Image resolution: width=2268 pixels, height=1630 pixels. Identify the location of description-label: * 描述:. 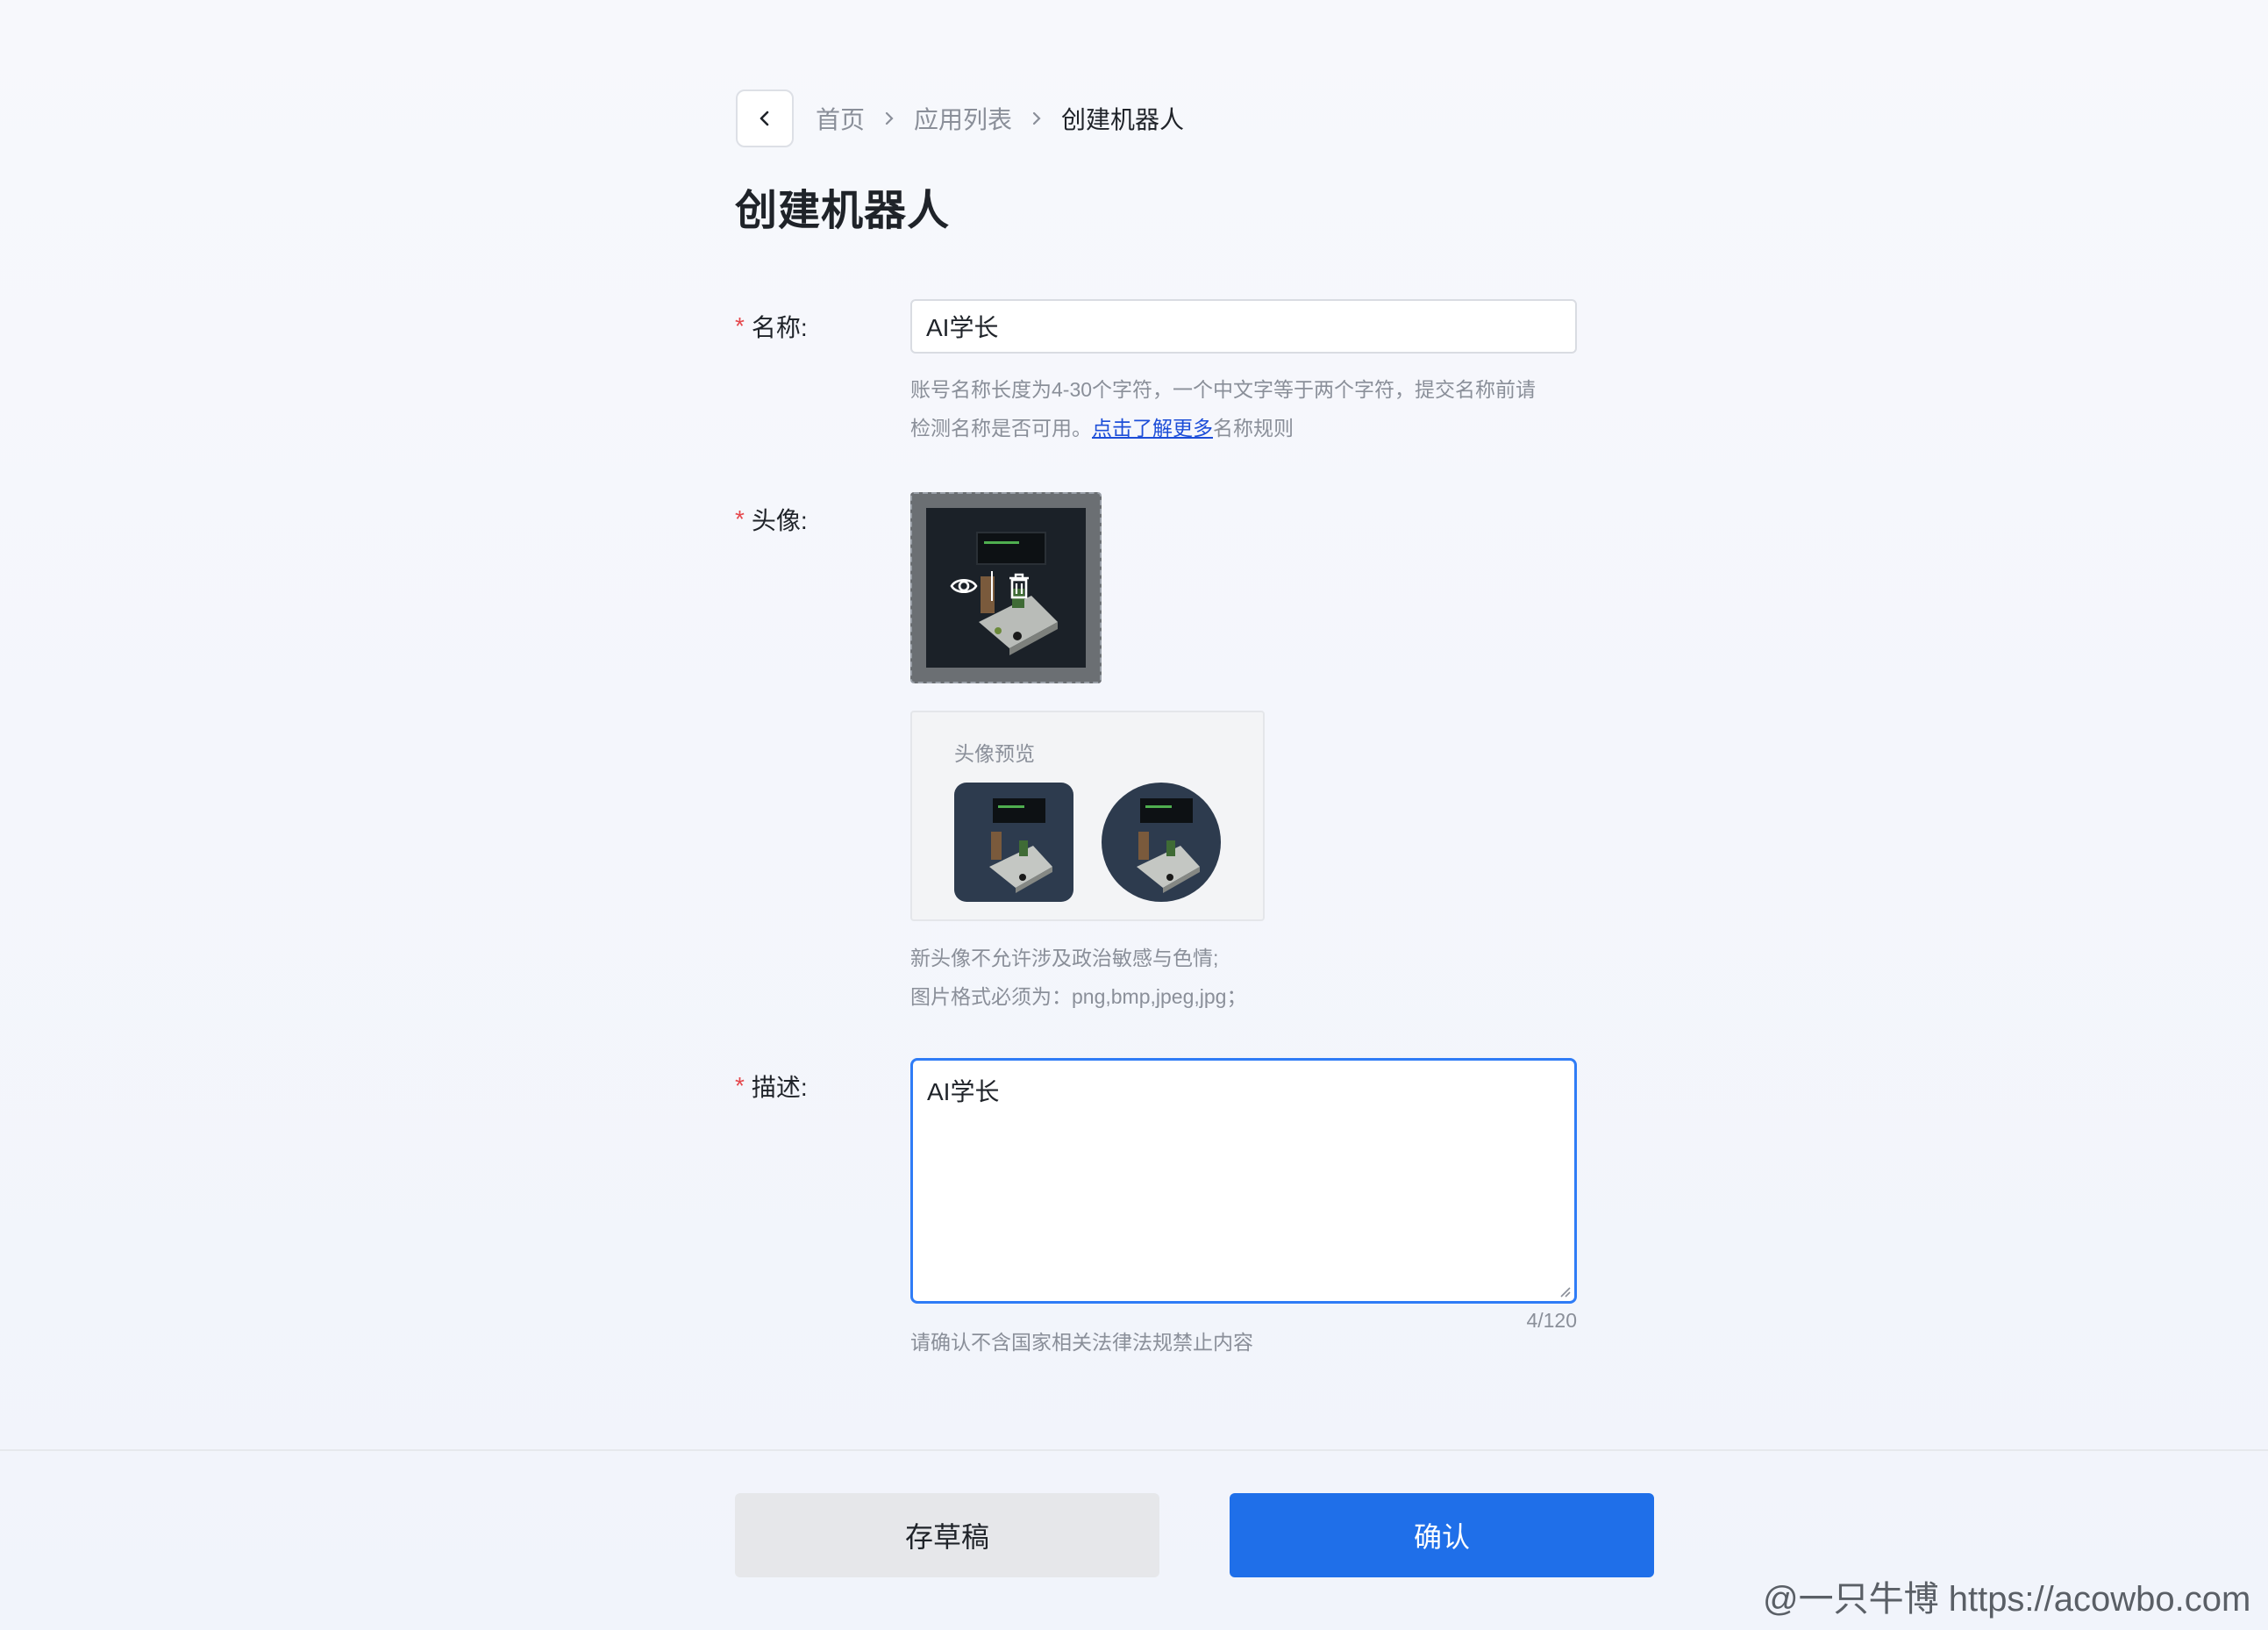
(771, 1086).